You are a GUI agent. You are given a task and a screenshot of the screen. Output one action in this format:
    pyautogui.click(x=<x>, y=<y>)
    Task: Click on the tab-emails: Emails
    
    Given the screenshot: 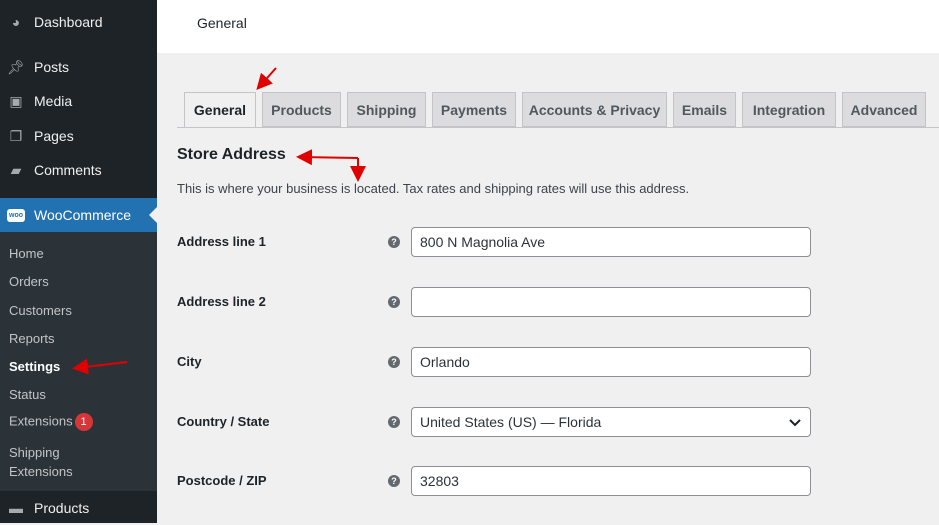 What is the action you would take?
    pyautogui.click(x=704, y=109)
    